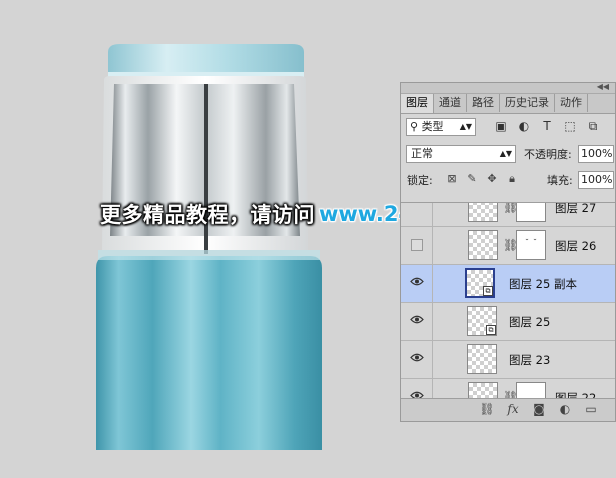 Image resolution: width=616 pixels, height=478 pixels. I want to click on panel-title-bar: ◀◀, so click(508, 88).